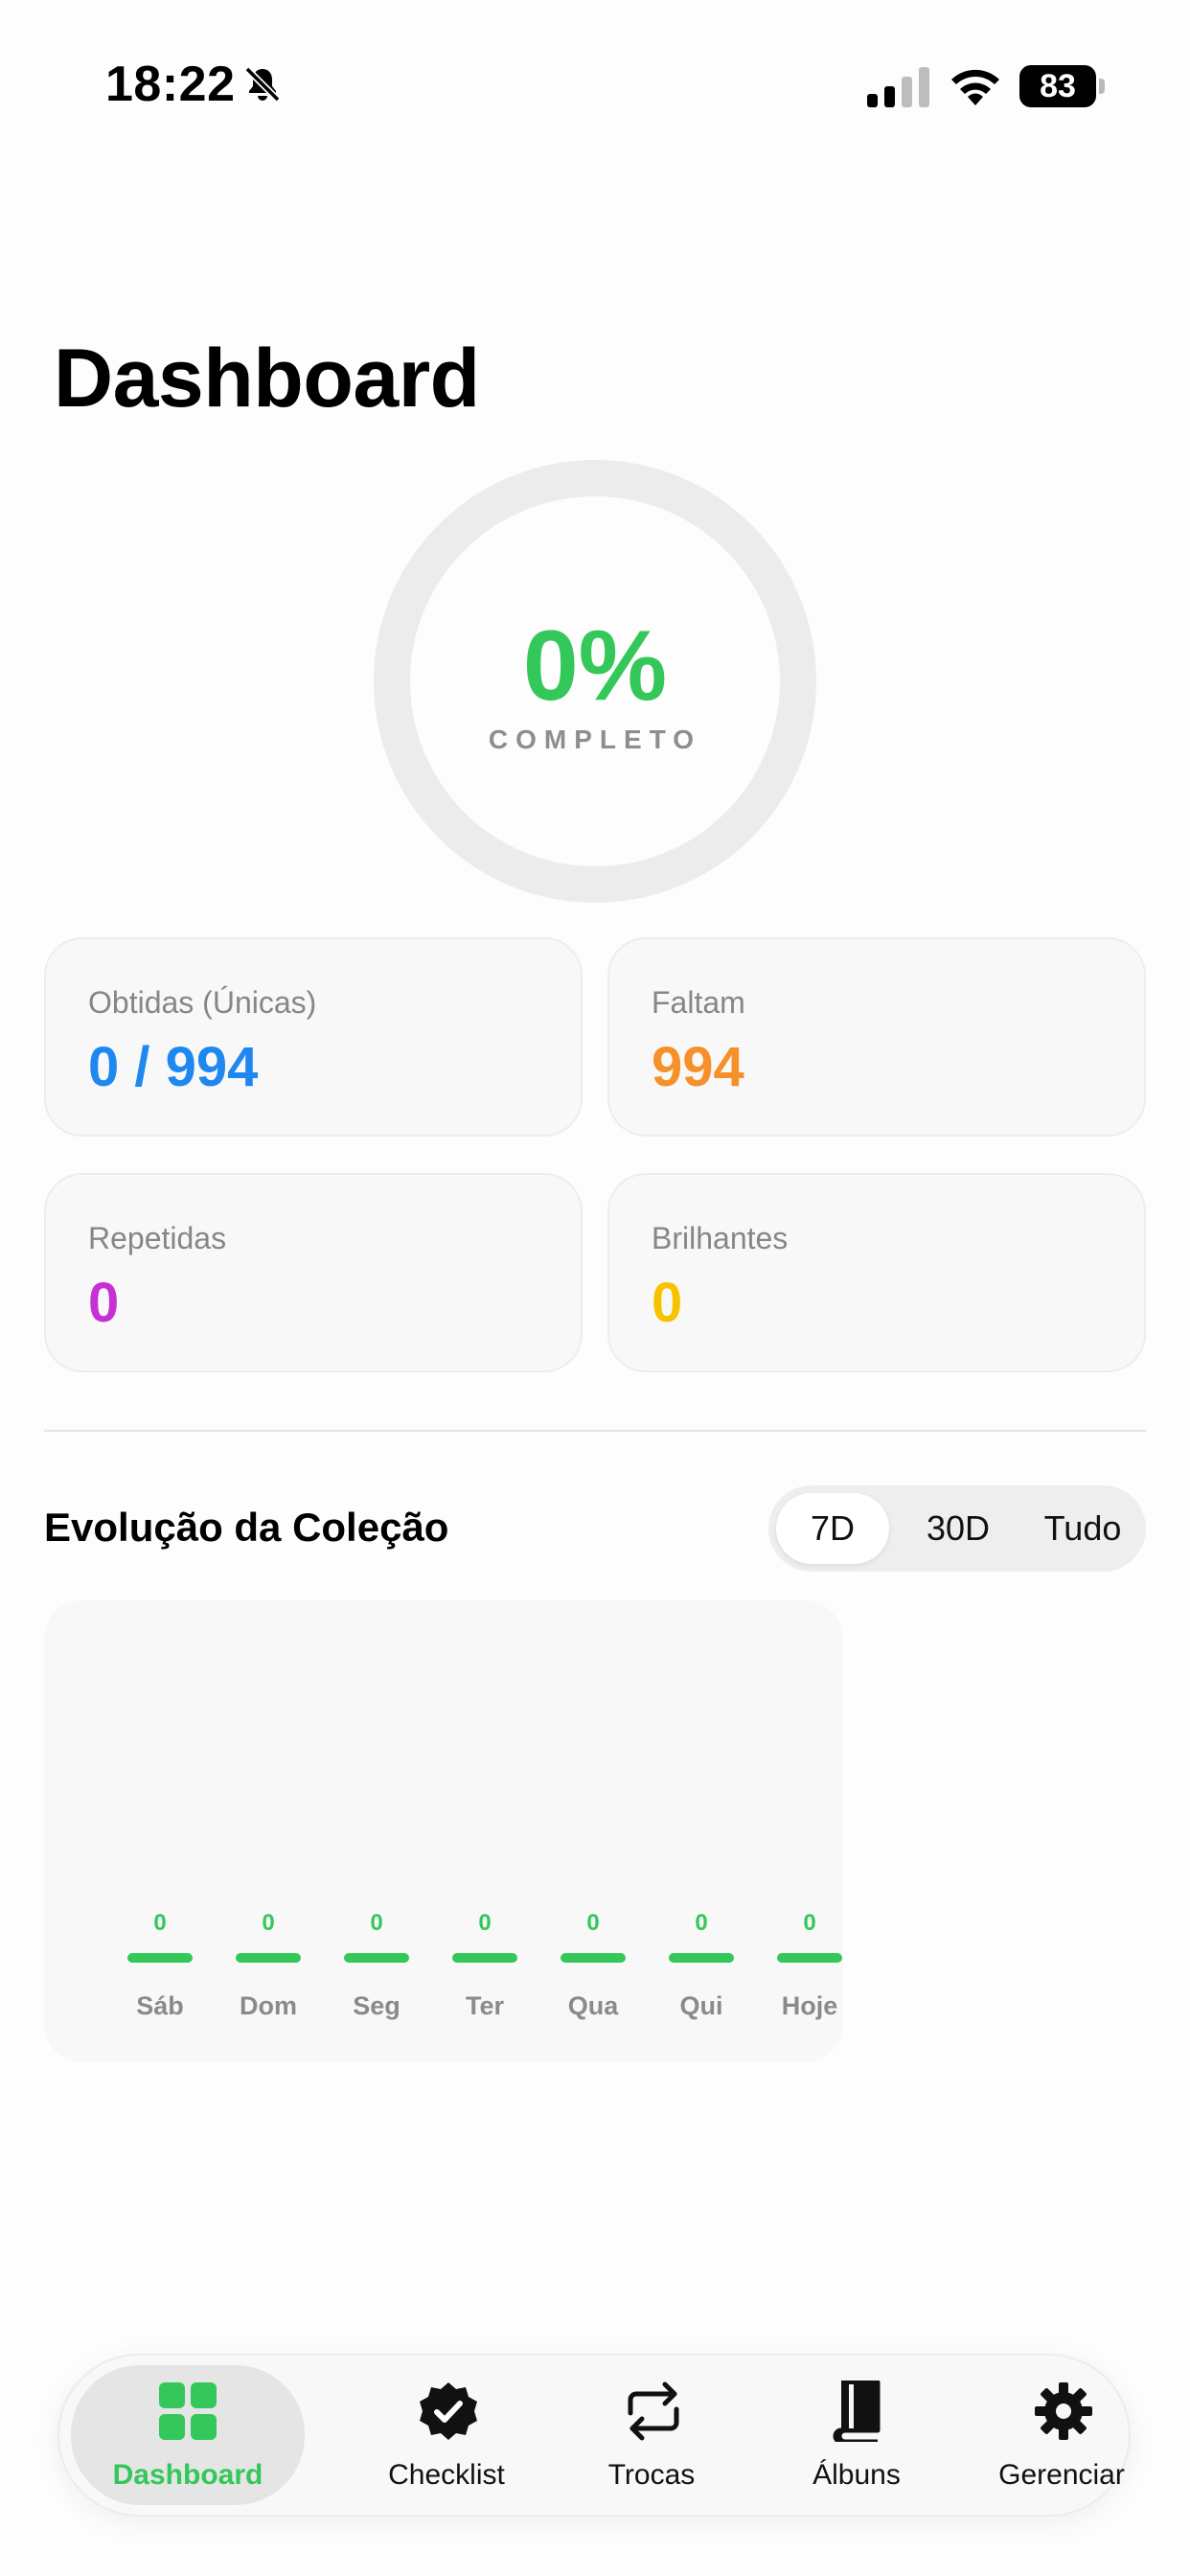 This screenshot has height=2576, width=1190. Describe the element at coordinates (595, 1431) in the screenshot. I see `divider` at that location.